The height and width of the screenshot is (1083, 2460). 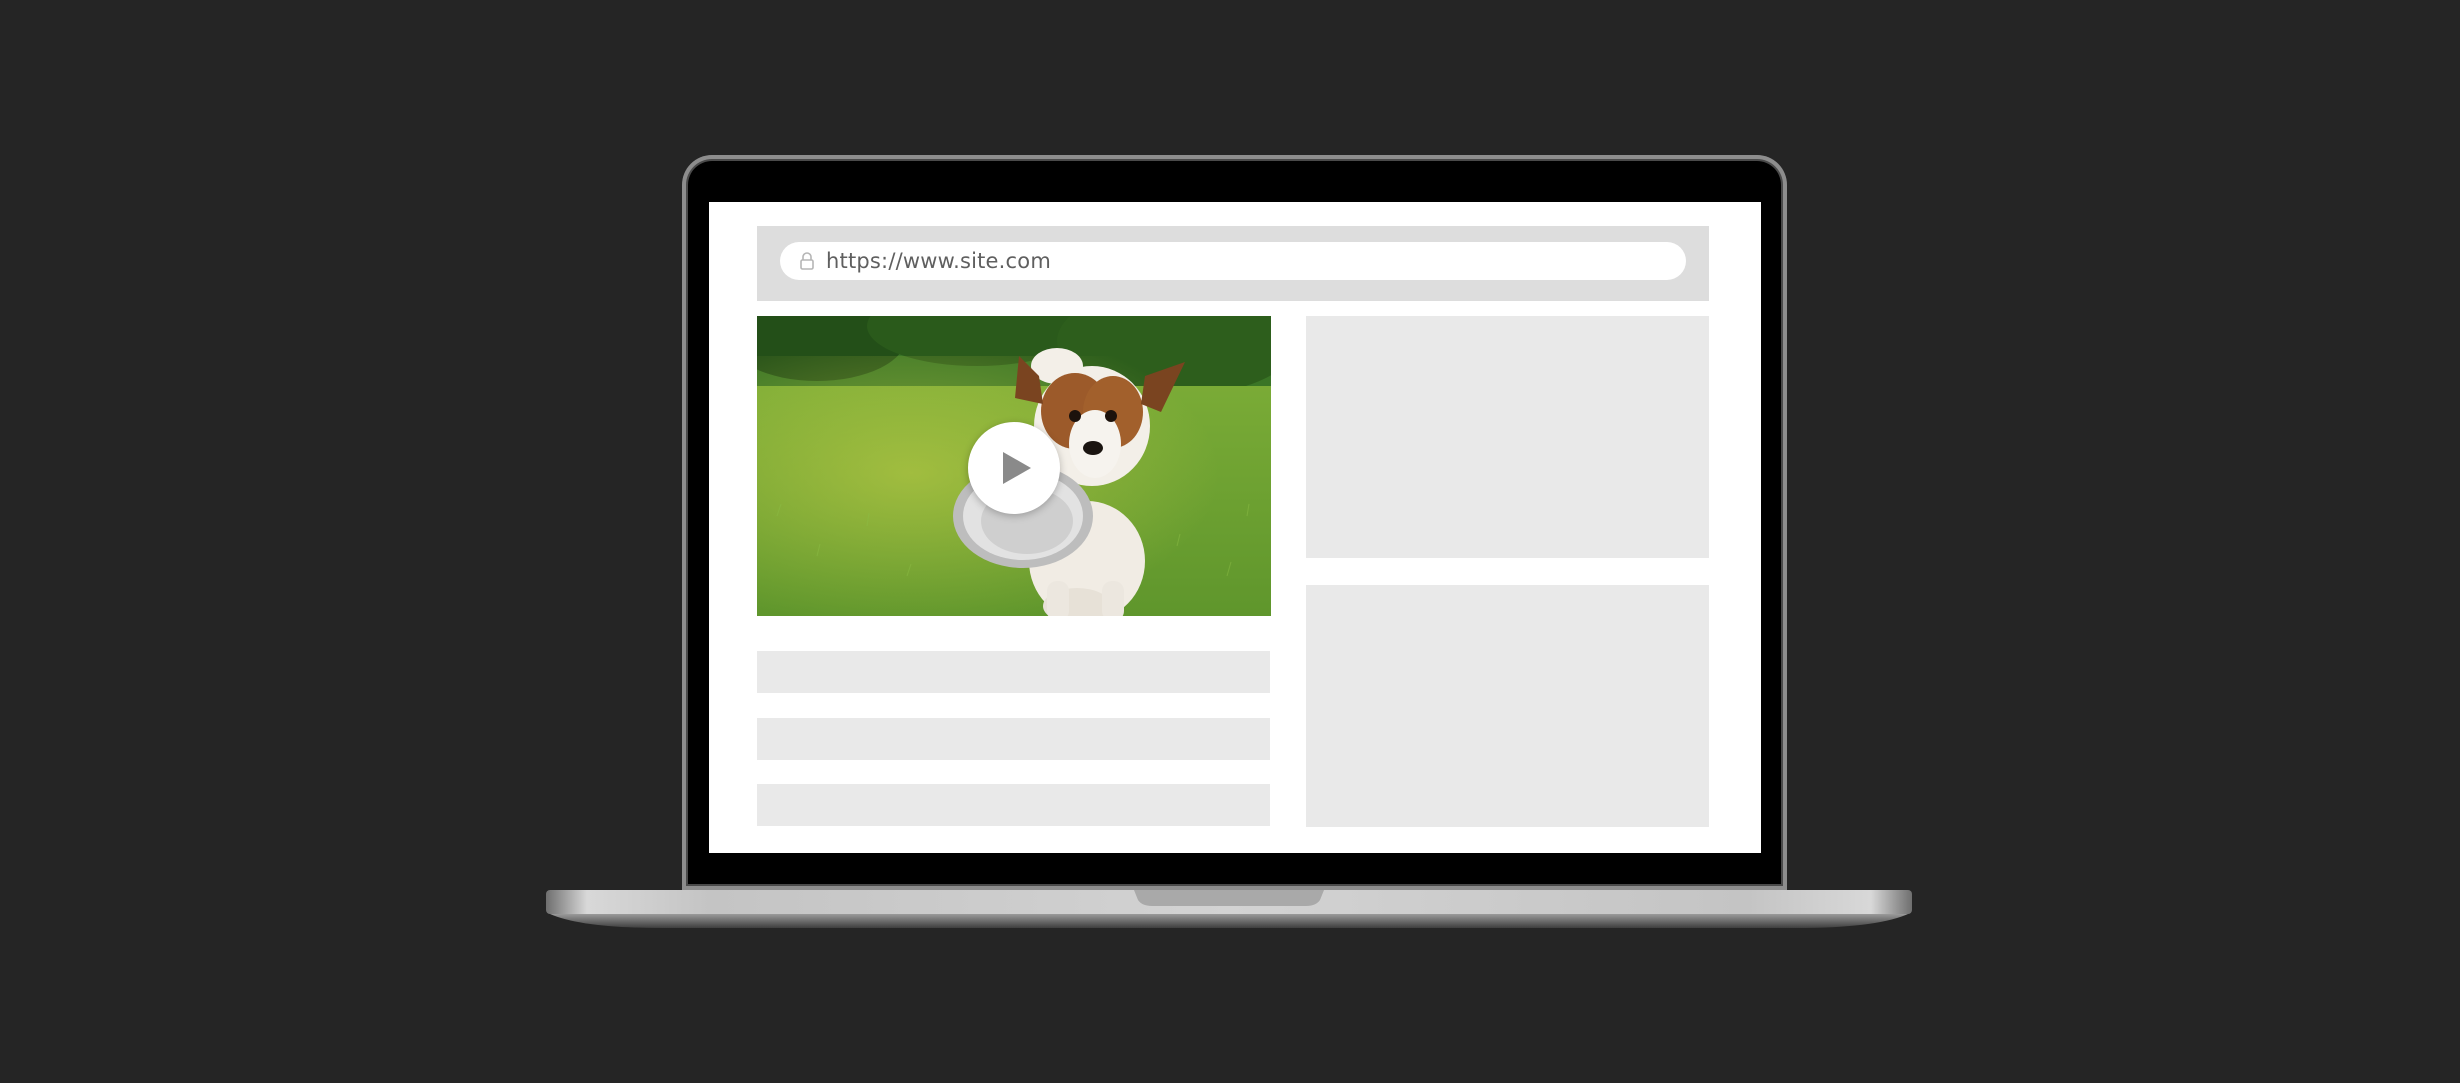 What do you see at coordinates (1507, 437) in the screenshot?
I see `sidebar-placeholder-top` at bounding box center [1507, 437].